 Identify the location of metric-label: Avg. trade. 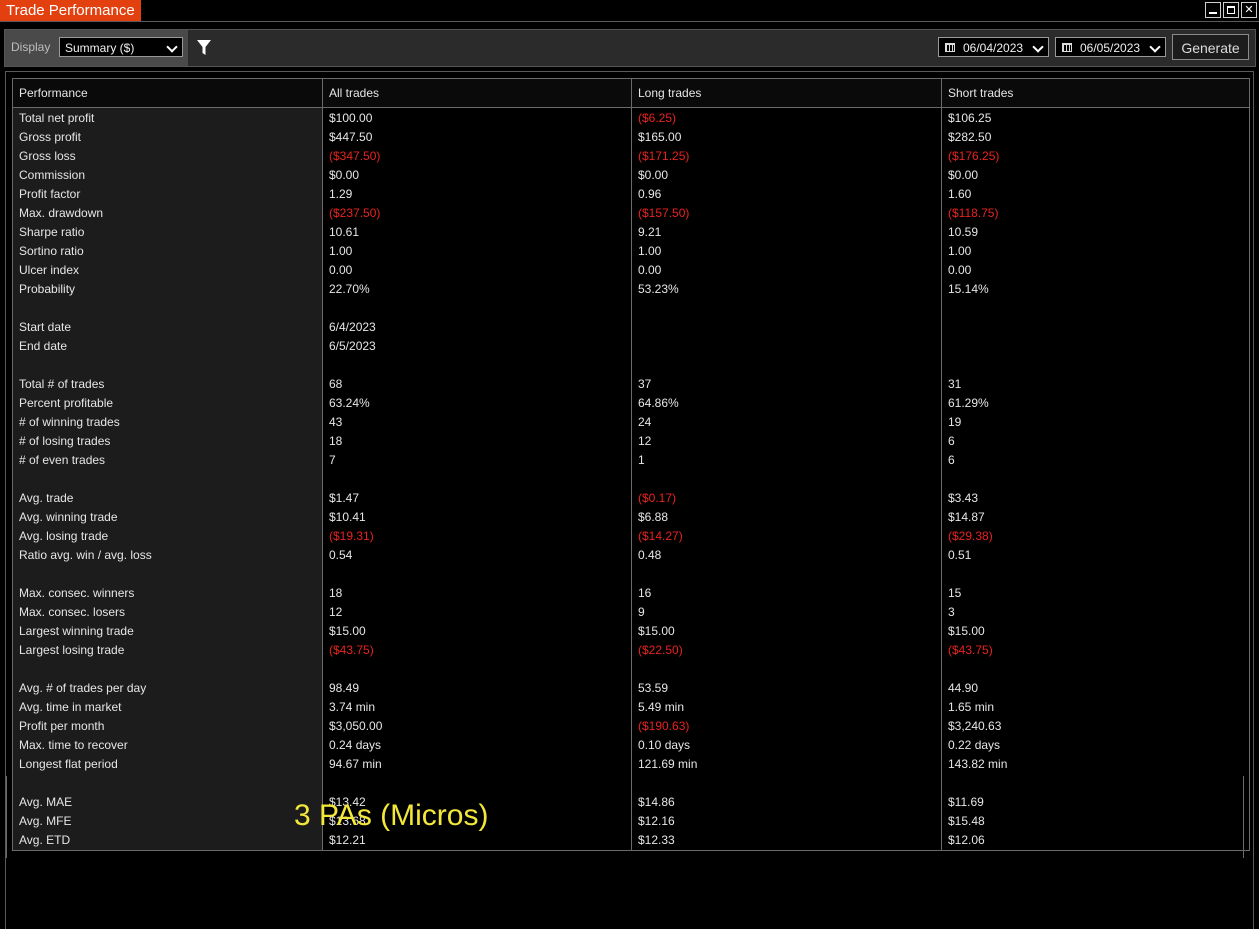
(46, 498).